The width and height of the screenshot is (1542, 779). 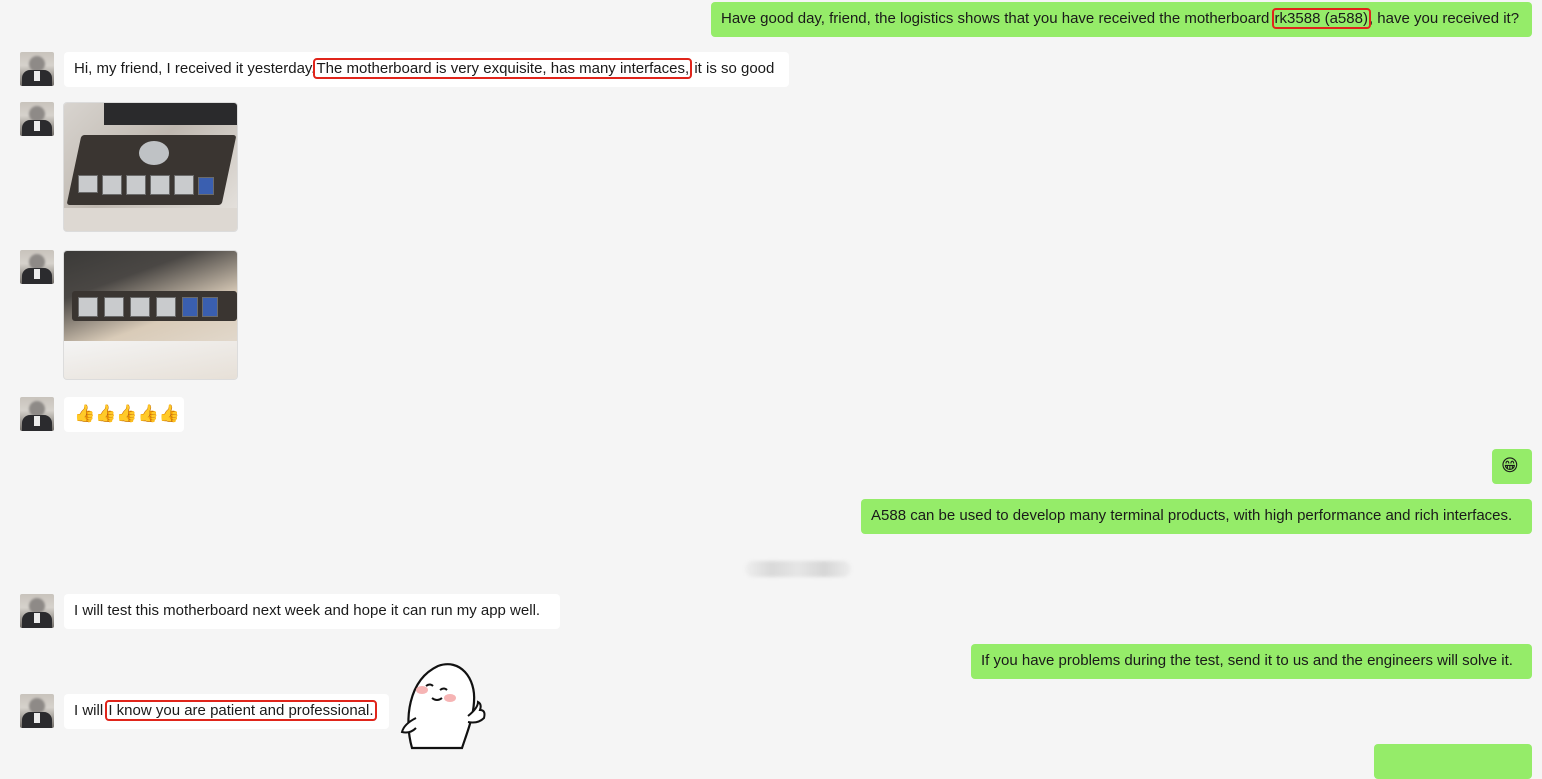 What do you see at coordinates (150, 167) in the screenshot?
I see `motherboard-photo-top` at bounding box center [150, 167].